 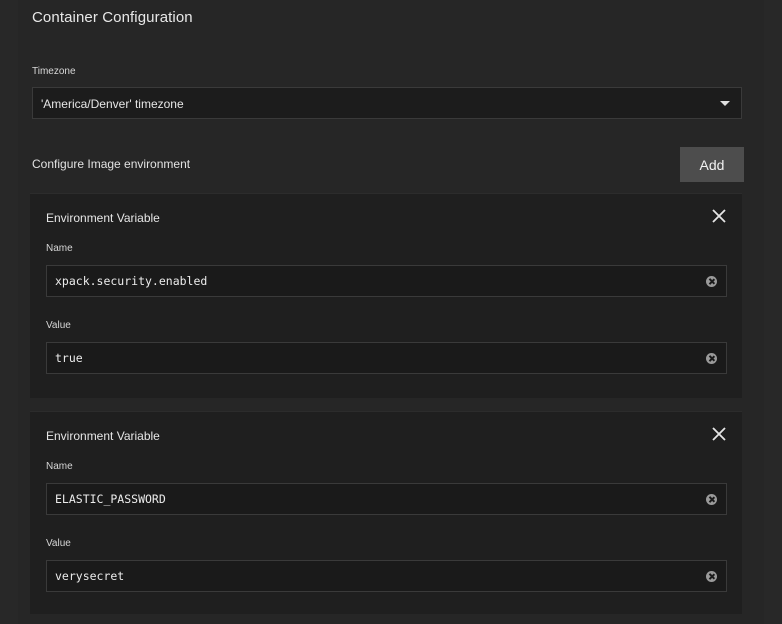 What do you see at coordinates (387, 103) in the screenshot?
I see `timezone-select: 'America/Denver' timezone` at bounding box center [387, 103].